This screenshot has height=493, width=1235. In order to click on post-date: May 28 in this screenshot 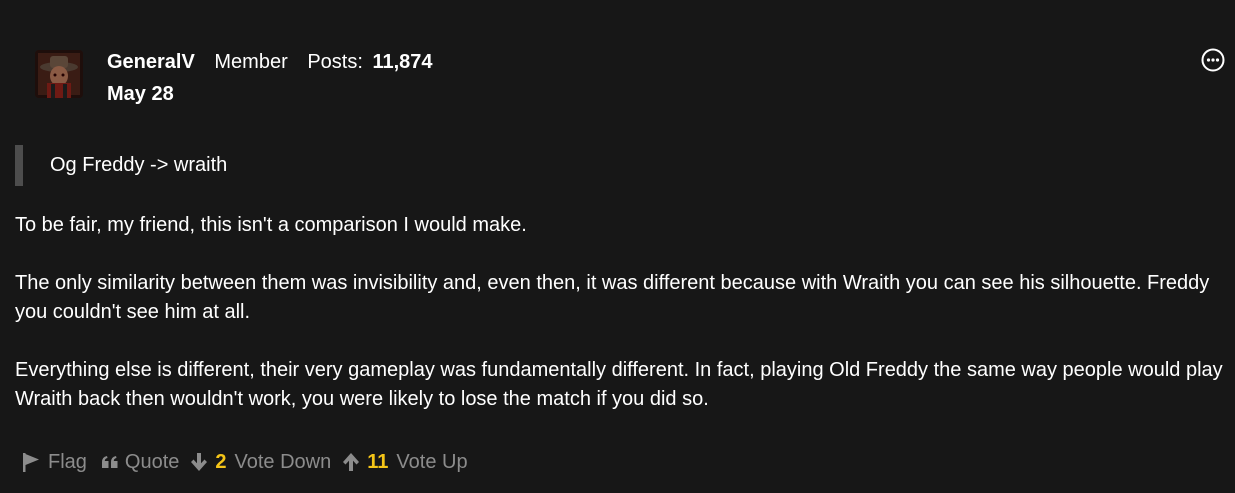, I will do `click(140, 94)`.